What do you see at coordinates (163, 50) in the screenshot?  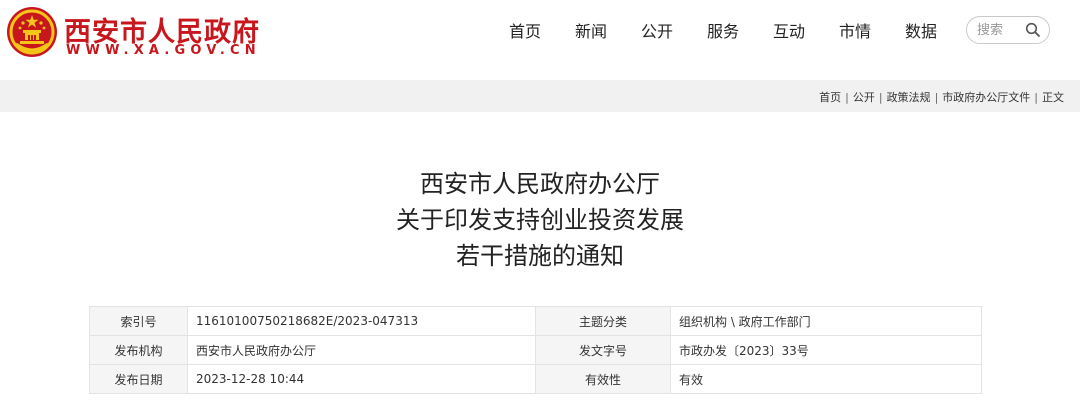 I see `site-domain: WWW.XA.GOV.CN` at bounding box center [163, 50].